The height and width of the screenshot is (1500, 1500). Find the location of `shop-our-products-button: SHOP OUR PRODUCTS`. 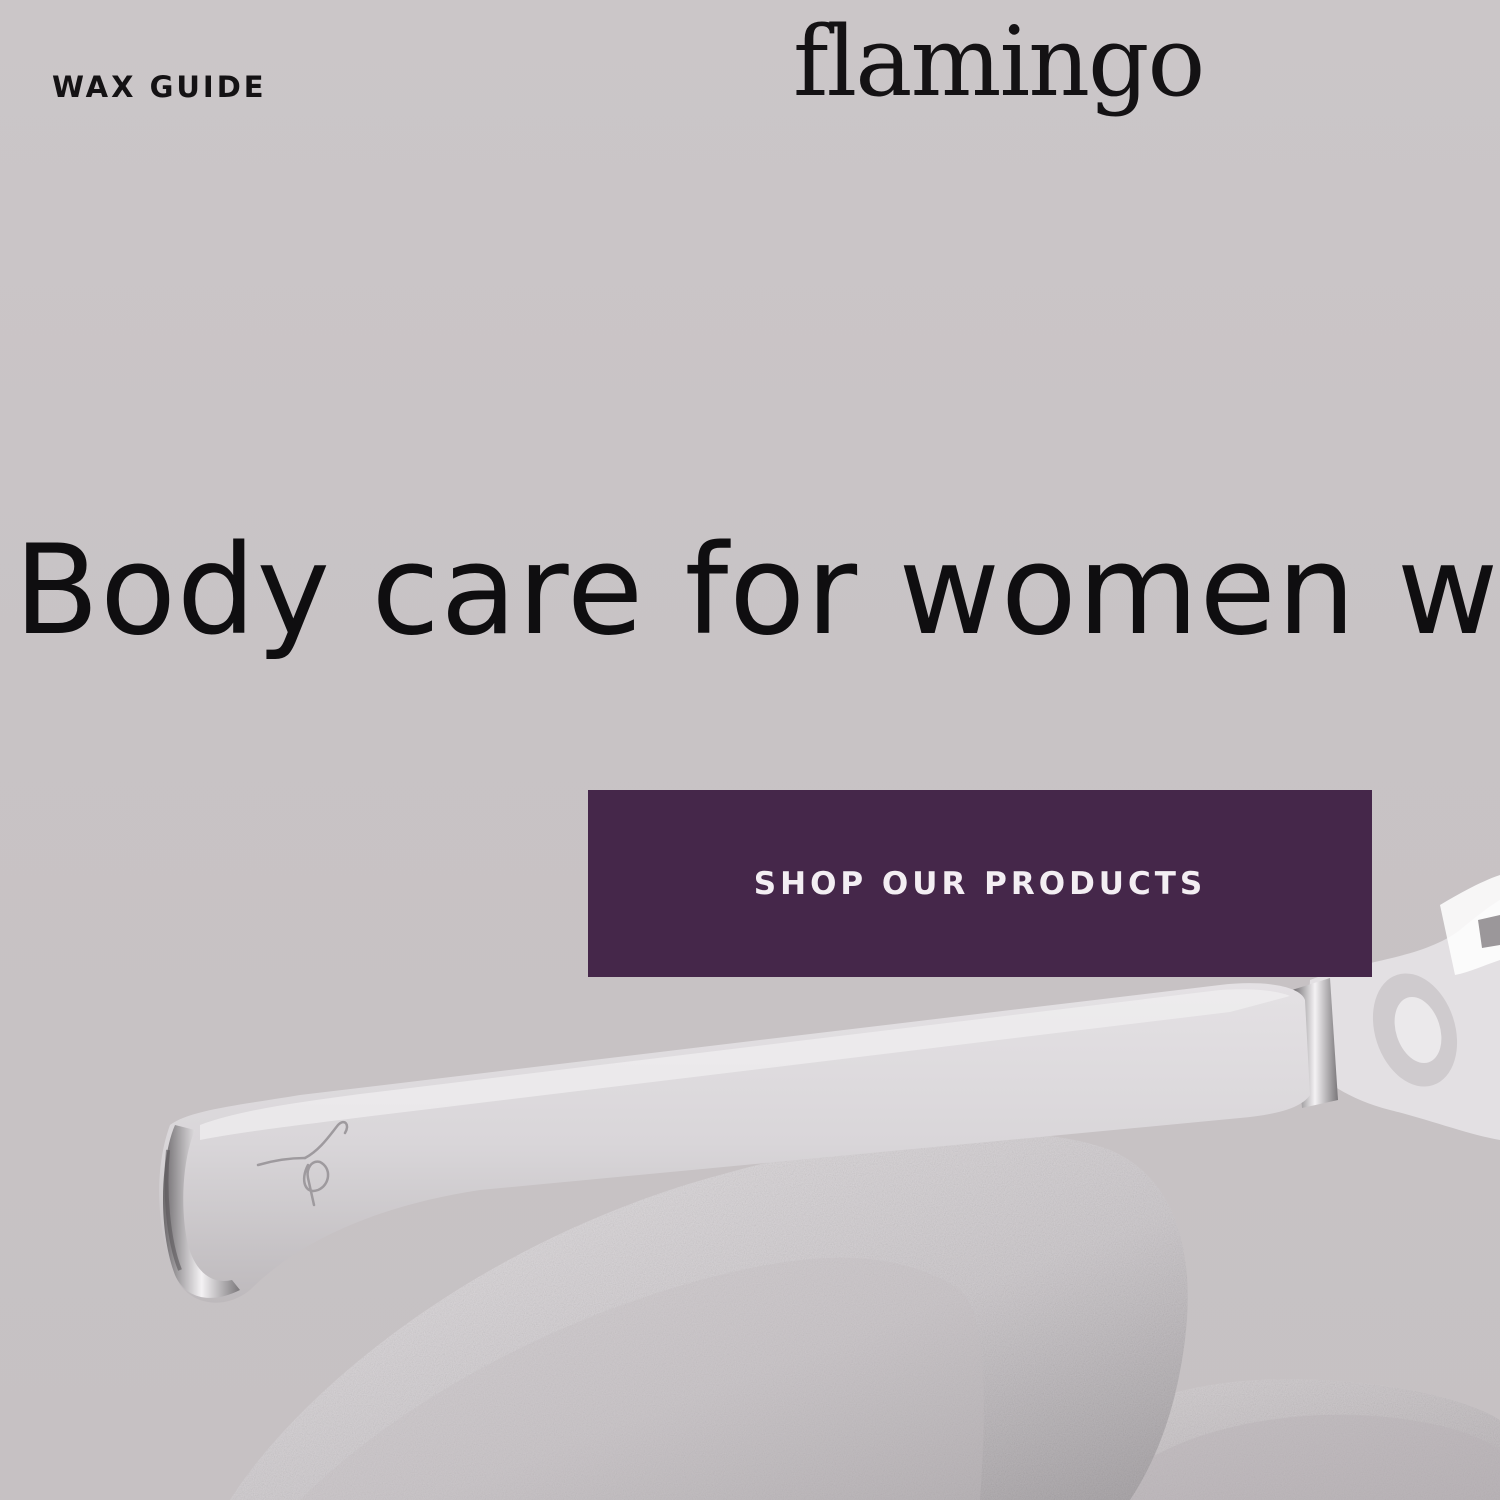

shop-our-products-button: SHOP OUR PRODUCTS is located at coordinates (980, 883).